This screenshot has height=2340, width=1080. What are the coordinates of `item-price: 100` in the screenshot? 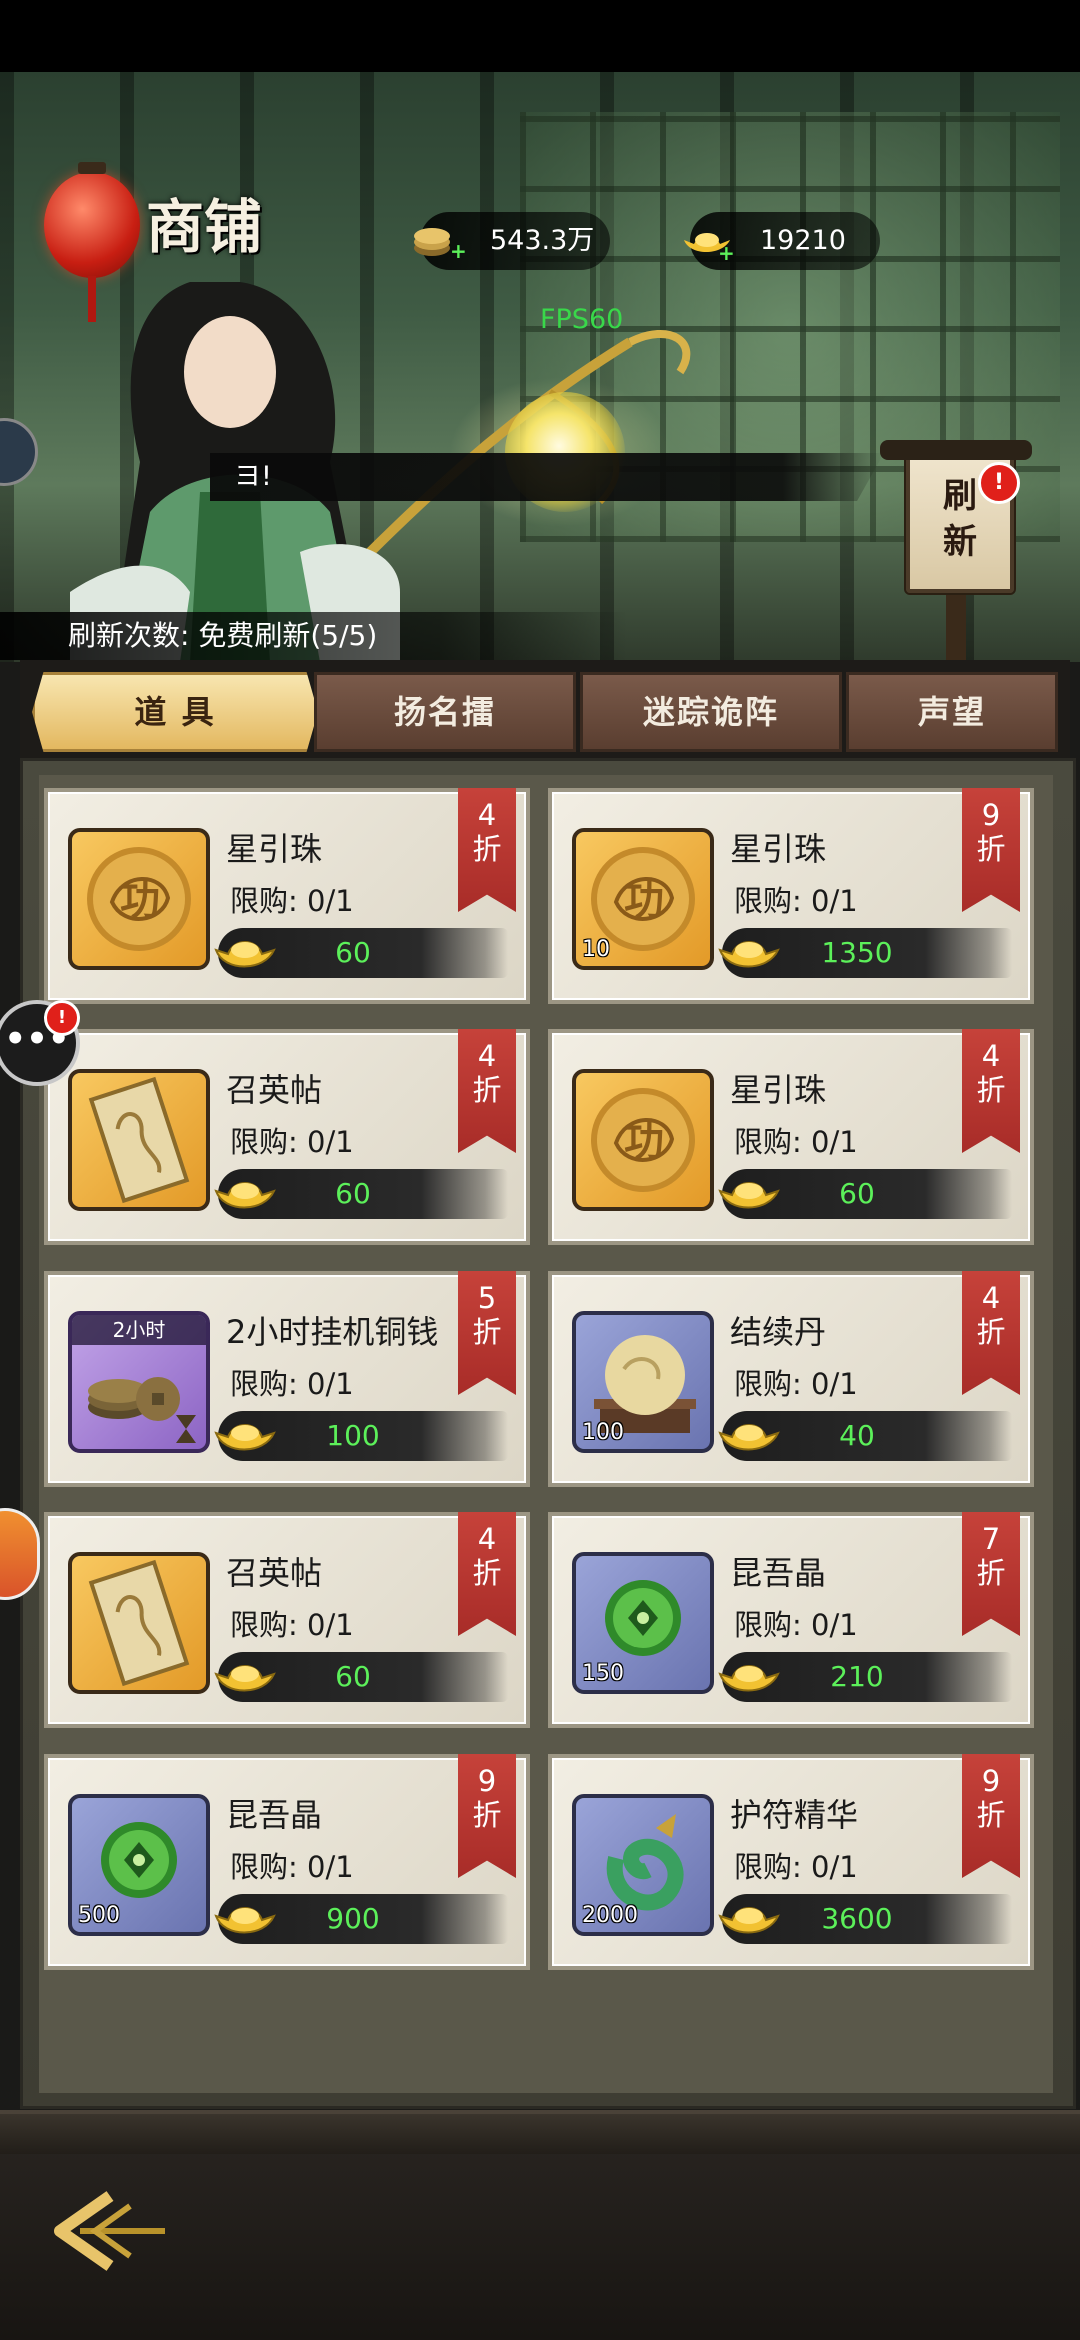 It's located at (353, 1435).